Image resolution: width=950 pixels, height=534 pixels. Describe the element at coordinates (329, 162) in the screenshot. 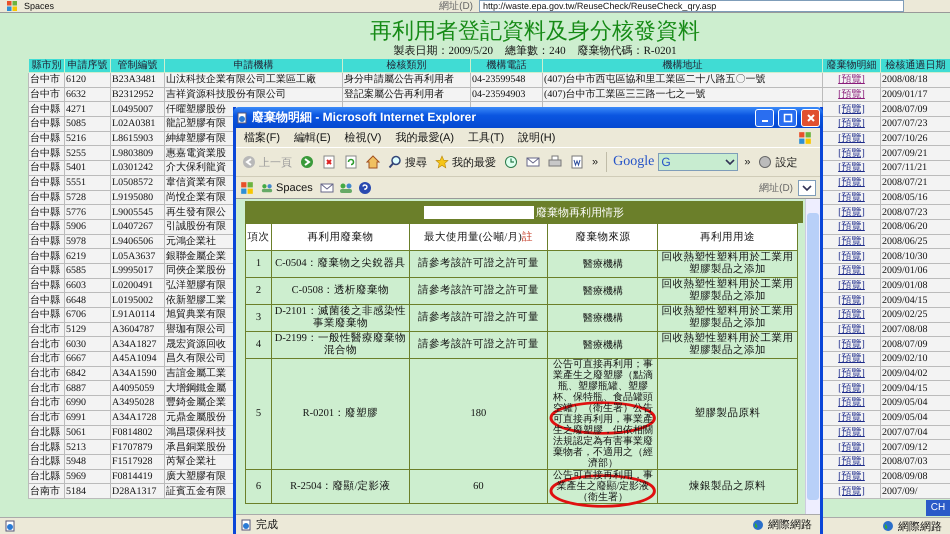

I see `stop-icon` at that location.